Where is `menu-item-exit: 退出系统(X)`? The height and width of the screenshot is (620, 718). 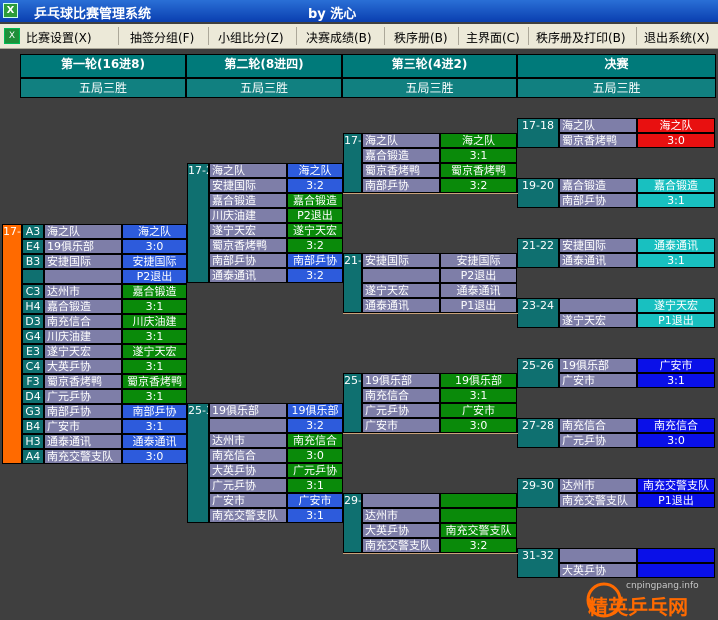 menu-item-exit: 退出系统(X) is located at coordinates (677, 37).